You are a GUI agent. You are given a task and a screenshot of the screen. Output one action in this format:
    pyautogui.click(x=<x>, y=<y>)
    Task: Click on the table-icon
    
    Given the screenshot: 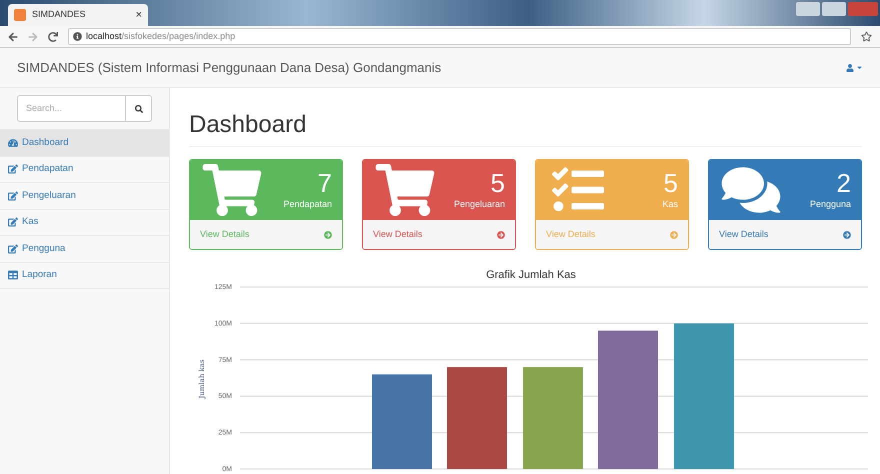 What is the action you would take?
    pyautogui.click(x=13, y=275)
    